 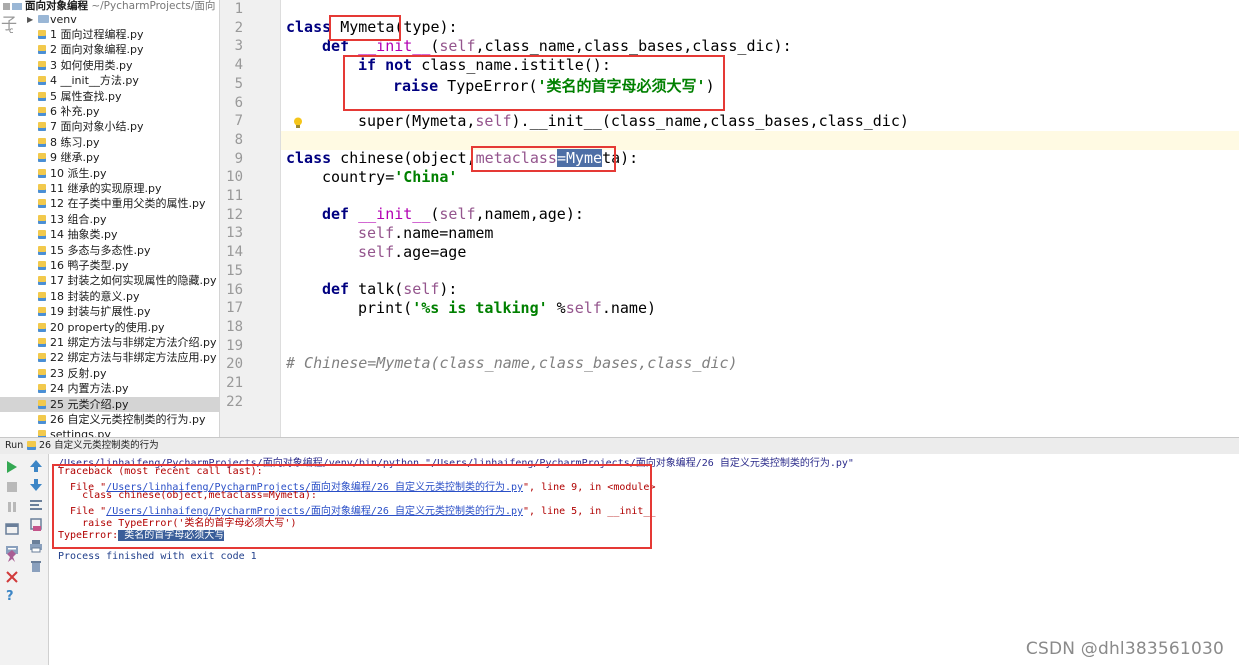 What do you see at coordinates (99, 445) in the screenshot?
I see `run-config-title: 26 自定义元类控制类的行为` at bounding box center [99, 445].